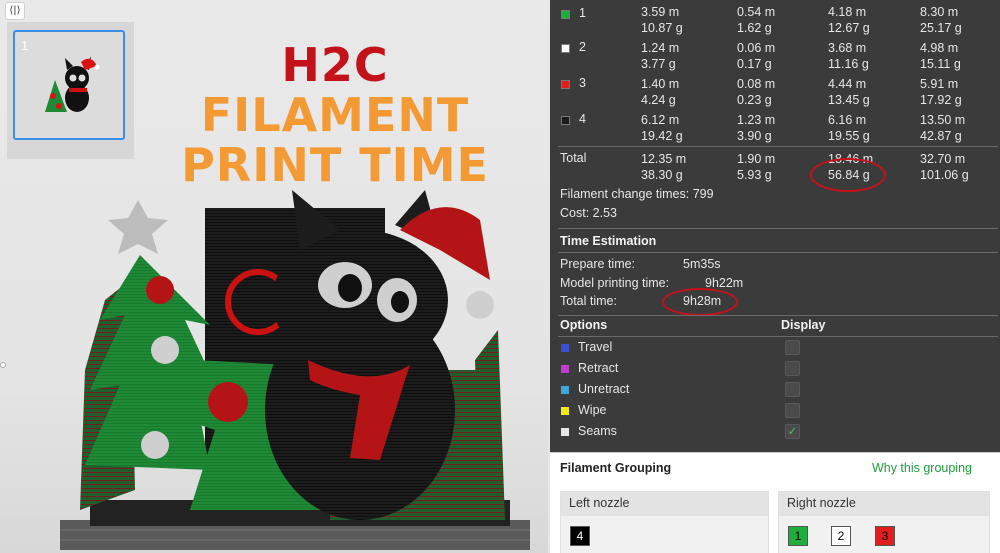  What do you see at coordinates (664, 504) in the screenshot?
I see `left-nozzle-label: Left nozzle` at bounding box center [664, 504].